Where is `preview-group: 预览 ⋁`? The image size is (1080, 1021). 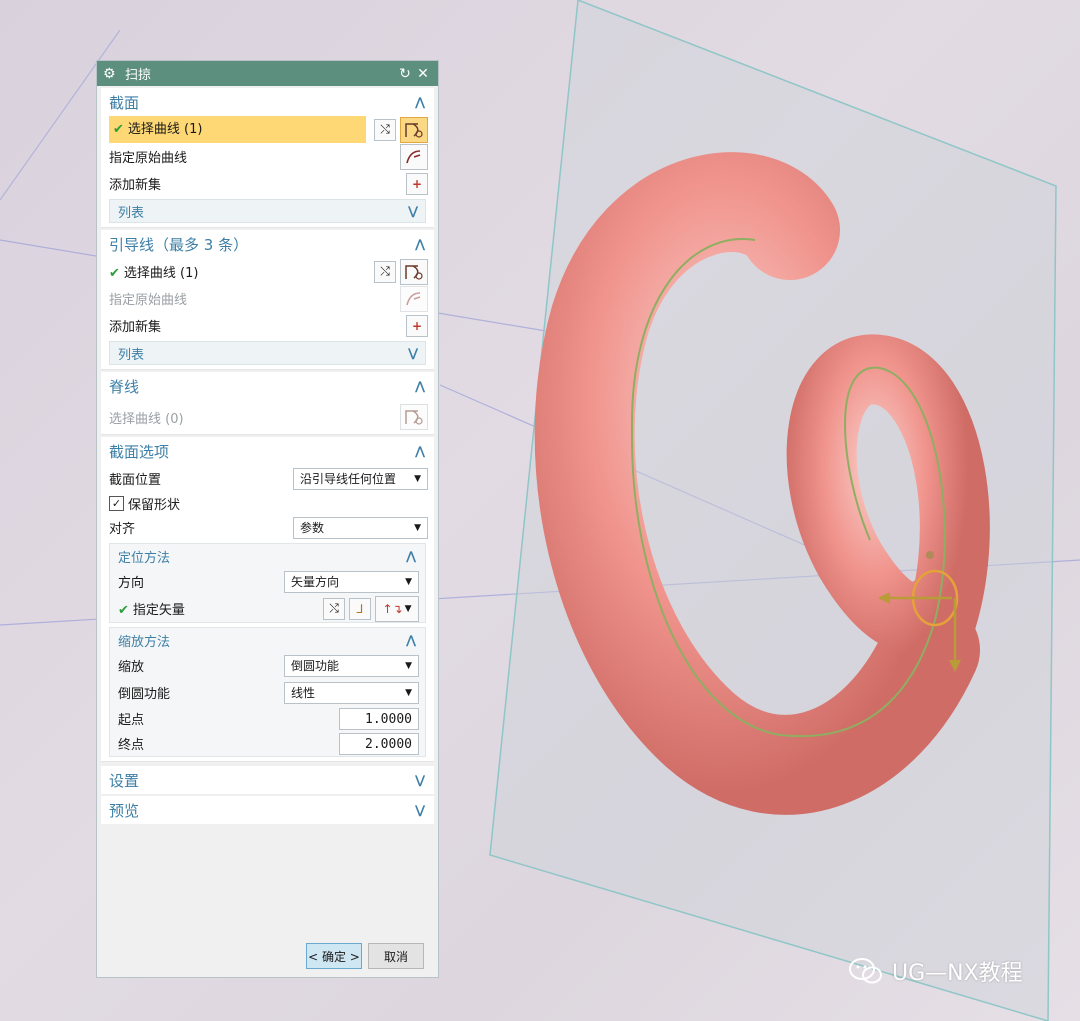
preview-group: 预览 ⋁ is located at coordinates (267, 810).